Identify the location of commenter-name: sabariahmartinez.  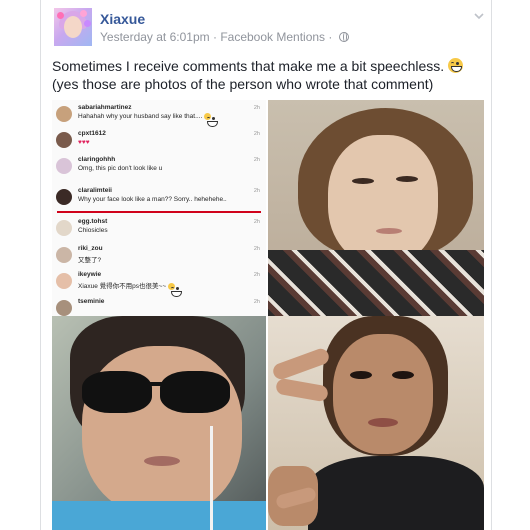
(105, 107).